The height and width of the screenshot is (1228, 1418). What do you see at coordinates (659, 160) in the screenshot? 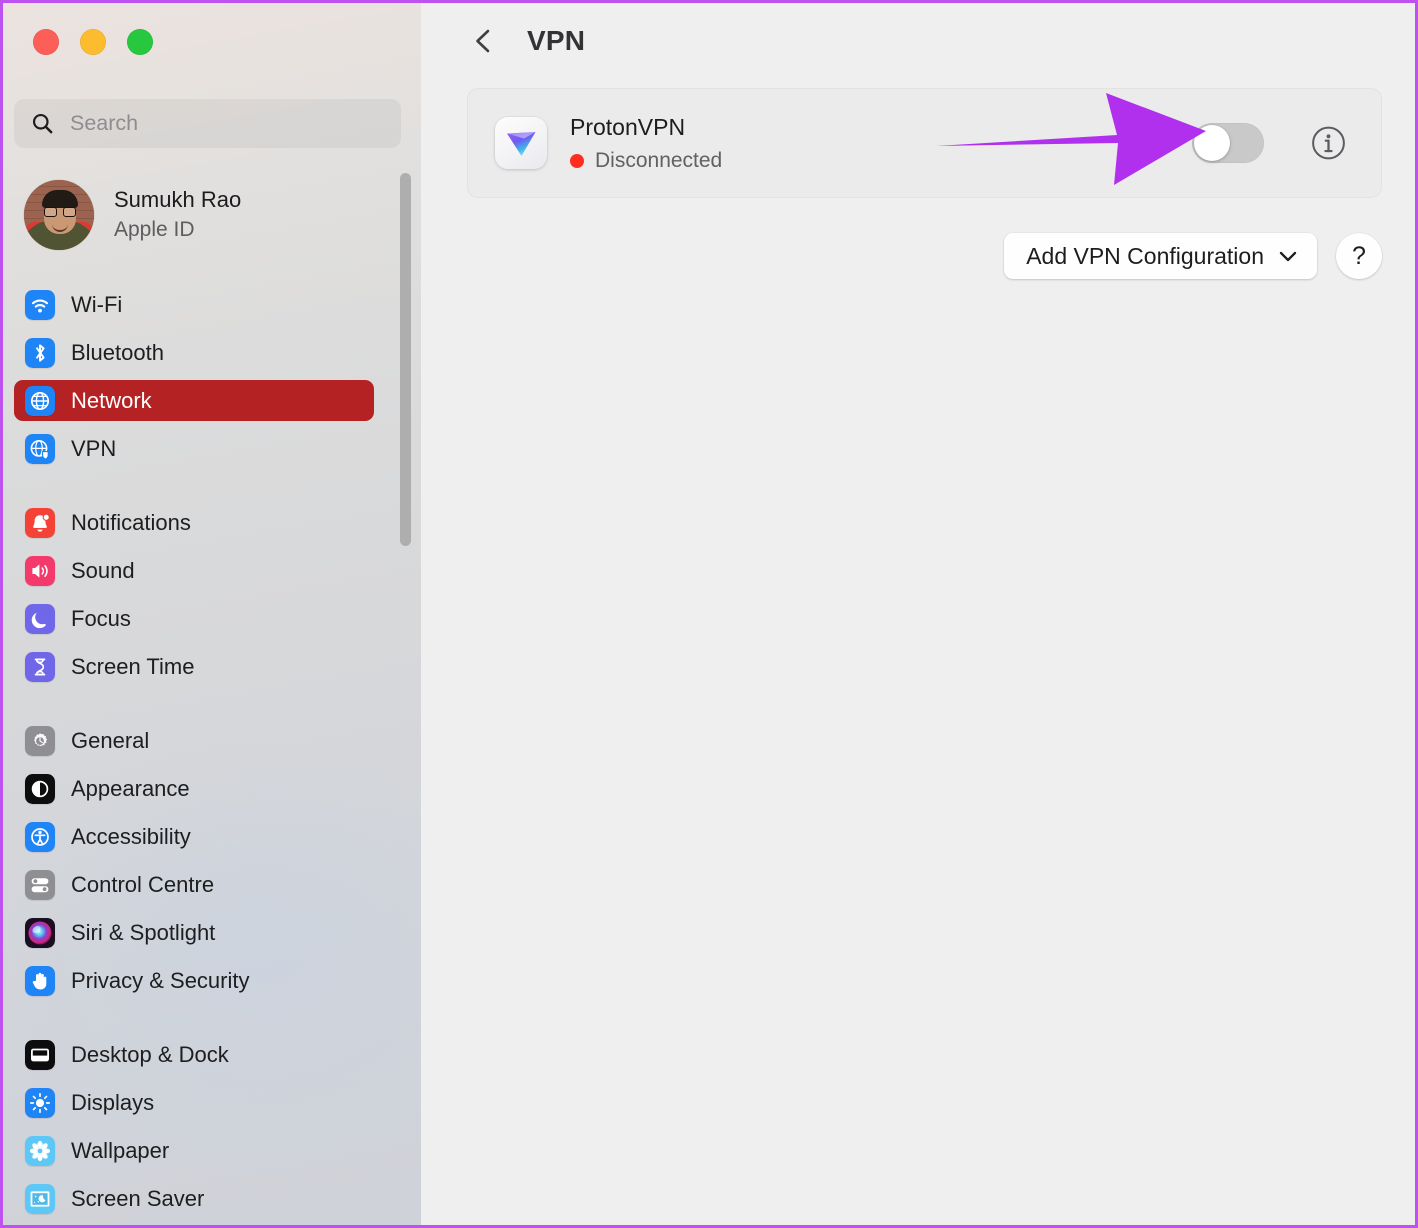
I see `vpn-status-label: Disconnected` at bounding box center [659, 160].